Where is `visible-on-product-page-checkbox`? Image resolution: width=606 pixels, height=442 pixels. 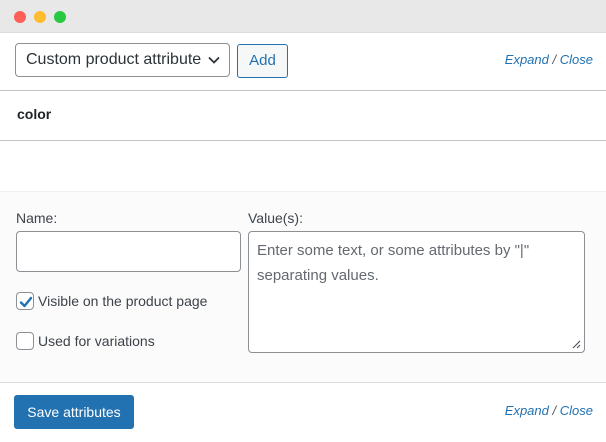
visible-on-product-page-checkbox is located at coordinates (25, 301).